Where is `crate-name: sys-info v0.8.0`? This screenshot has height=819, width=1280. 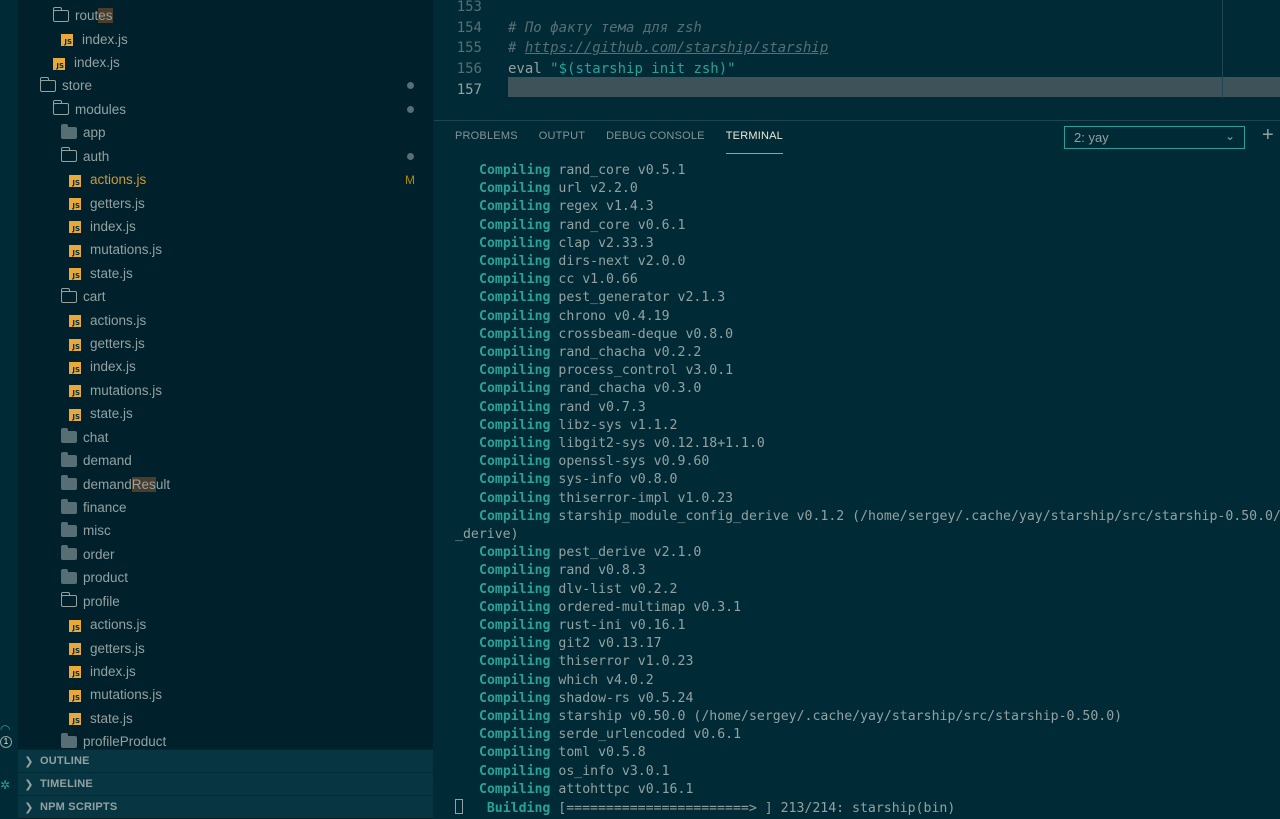
crate-name: sys-info v0.8.0 is located at coordinates (618, 480).